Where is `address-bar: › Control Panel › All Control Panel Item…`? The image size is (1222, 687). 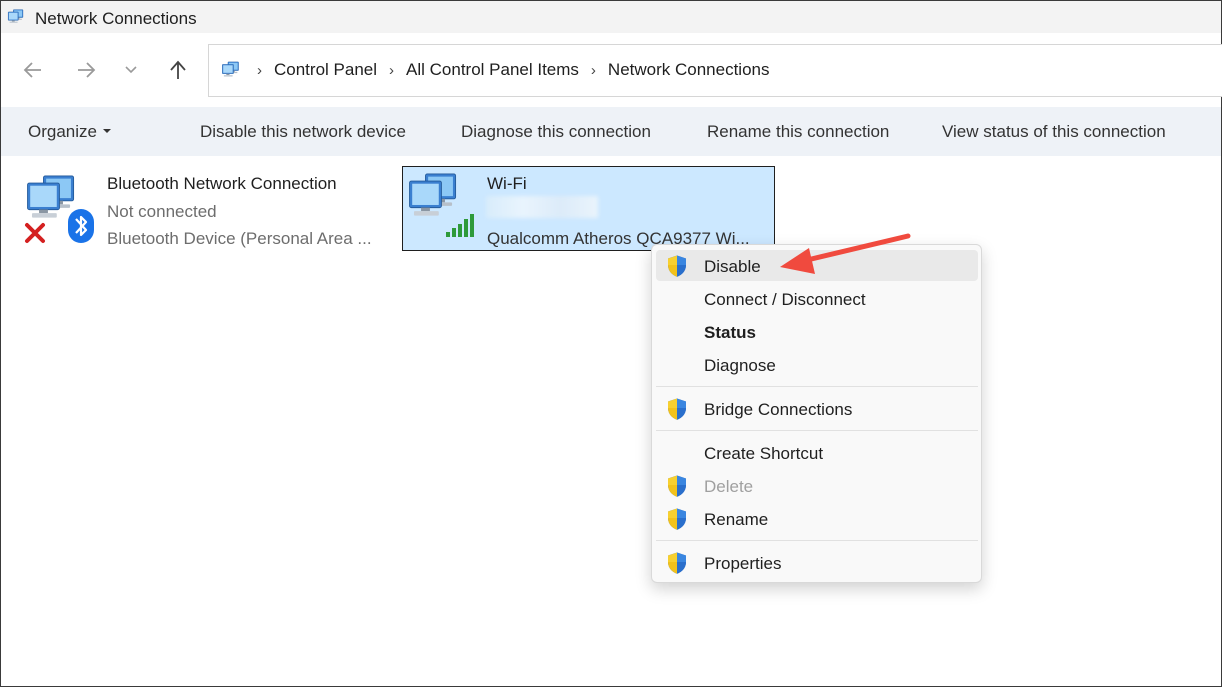
address-bar: › Control Panel › All Control Panel Item… is located at coordinates (715, 70).